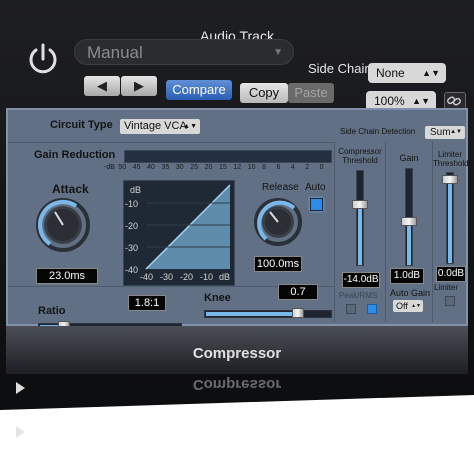  I want to click on side-chain-label: Side Chain:, so click(342, 68).